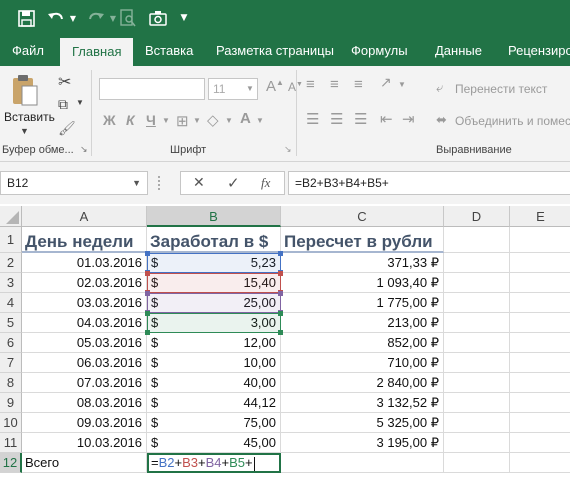 This screenshot has height=478, width=570. What do you see at coordinates (288, 149) in the screenshot?
I see `font-launcher-icon: ↘` at bounding box center [288, 149].